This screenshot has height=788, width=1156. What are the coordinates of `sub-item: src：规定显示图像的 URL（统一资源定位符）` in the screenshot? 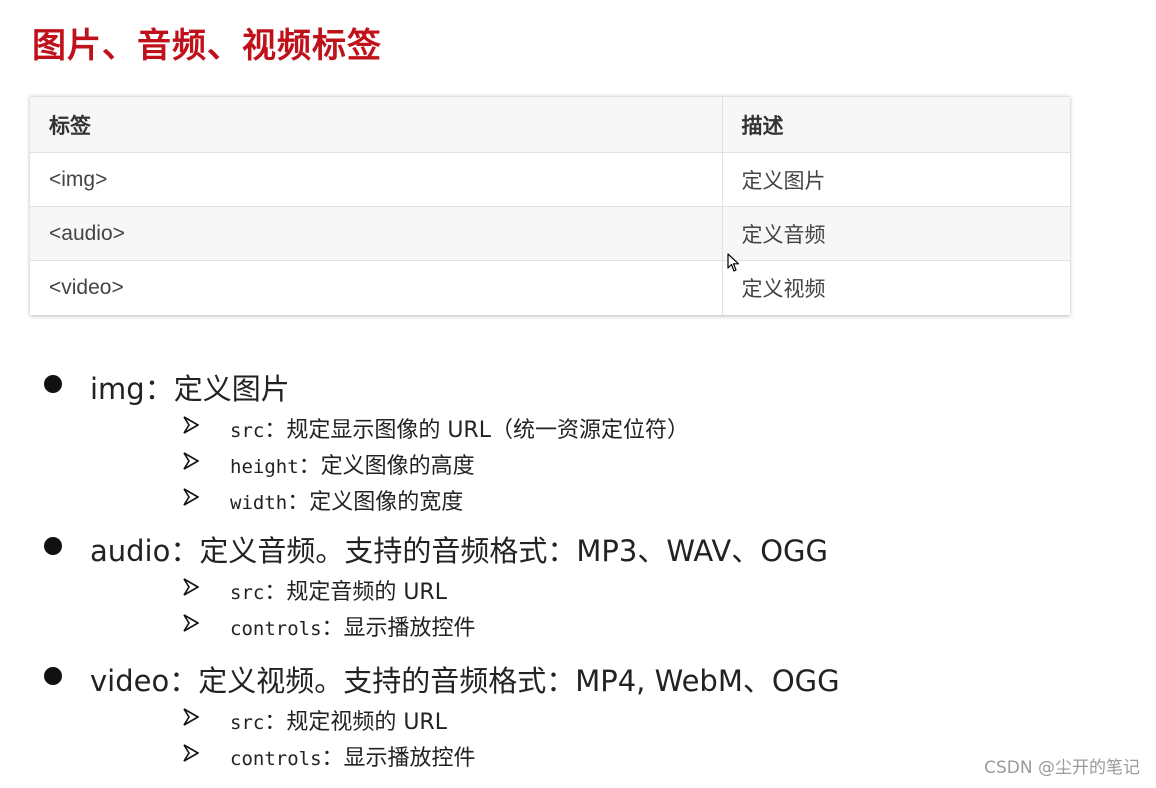 It's located at (578, 426).